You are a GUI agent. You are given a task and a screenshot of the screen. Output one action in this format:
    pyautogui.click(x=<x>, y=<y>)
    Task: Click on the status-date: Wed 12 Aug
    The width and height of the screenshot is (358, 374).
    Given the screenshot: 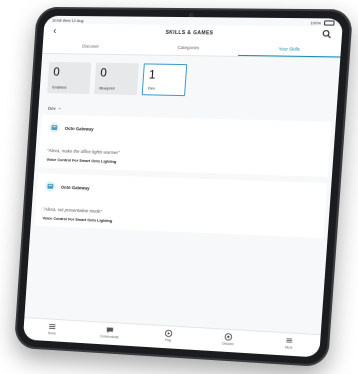 What is the action you would take?
    pyautogui.click(x=73, y=20)
    